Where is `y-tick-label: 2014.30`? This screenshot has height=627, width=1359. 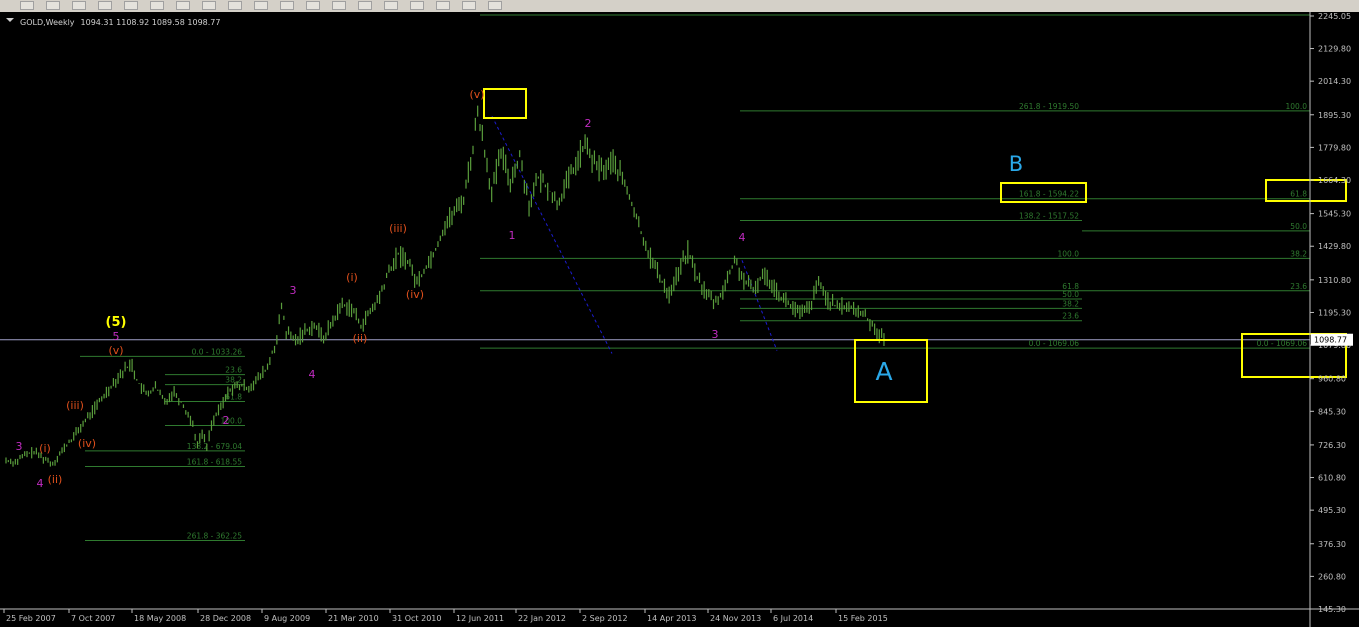 y-tick-label: 2014.30 is located at coordinates (1334, 81).